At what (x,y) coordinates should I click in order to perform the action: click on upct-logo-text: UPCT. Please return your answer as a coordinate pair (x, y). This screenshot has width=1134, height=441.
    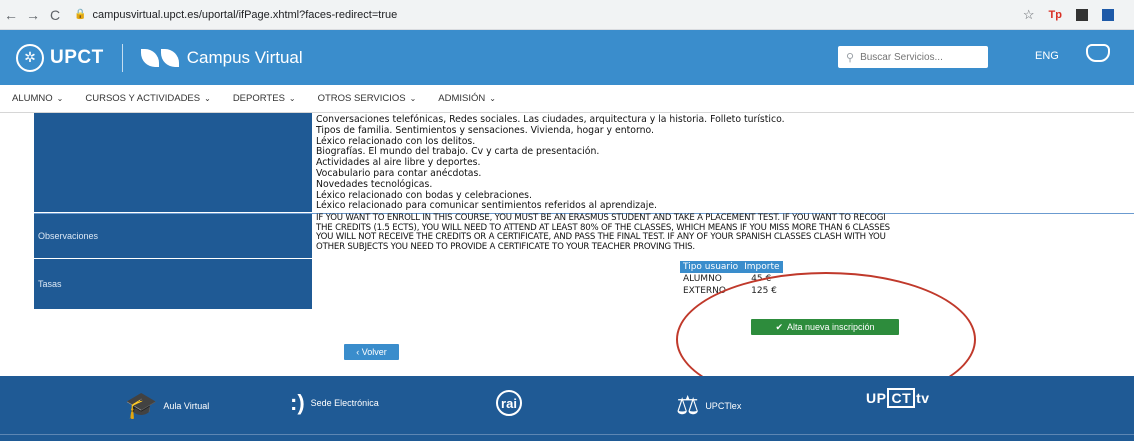
    Looking at the image, I should click on (77, 58).